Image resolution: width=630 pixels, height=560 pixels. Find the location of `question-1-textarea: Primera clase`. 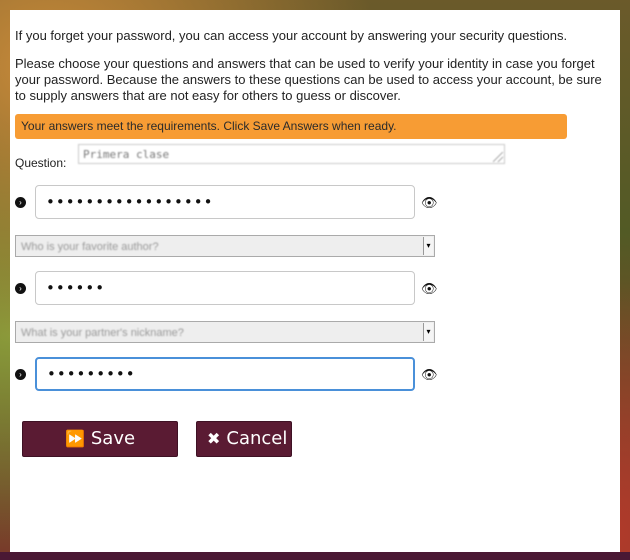

question-1-textarea: Primera clase is located at coordinates (291, 154).